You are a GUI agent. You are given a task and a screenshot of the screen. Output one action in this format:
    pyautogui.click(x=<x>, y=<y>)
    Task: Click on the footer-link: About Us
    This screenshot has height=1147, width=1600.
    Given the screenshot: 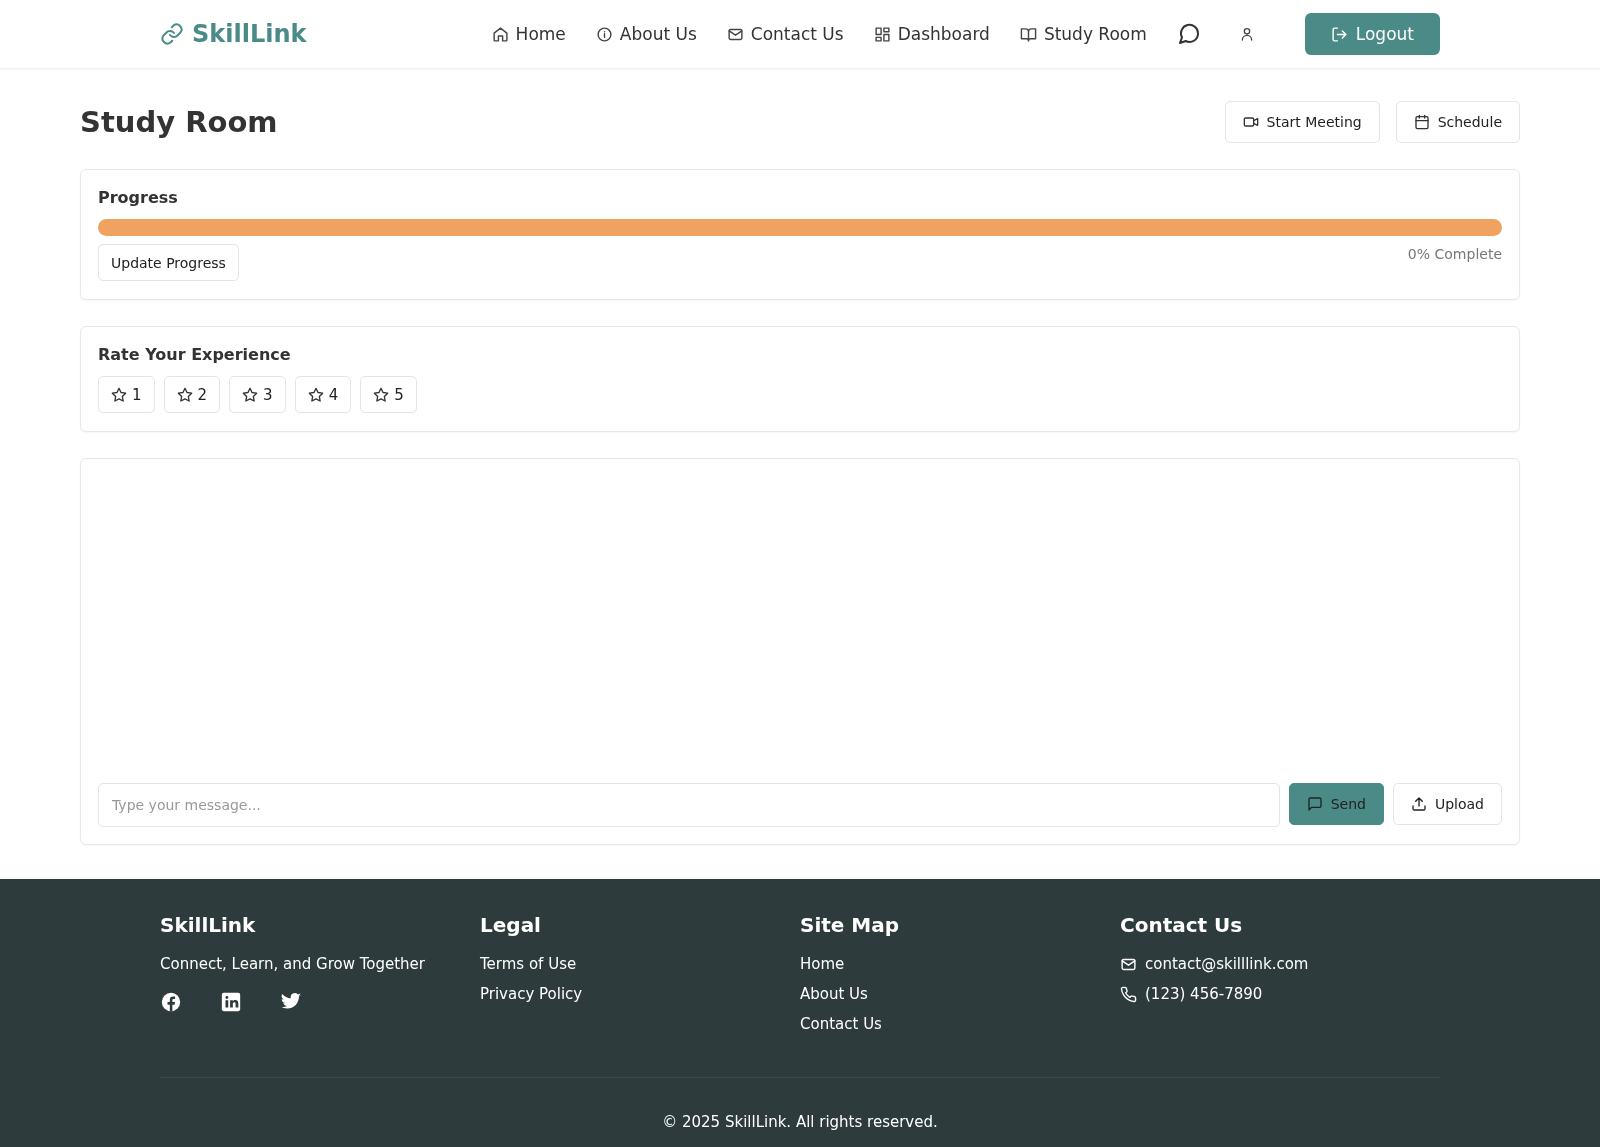 What is the action you would take?
    pyautogui.click(x=960, y=994)
    